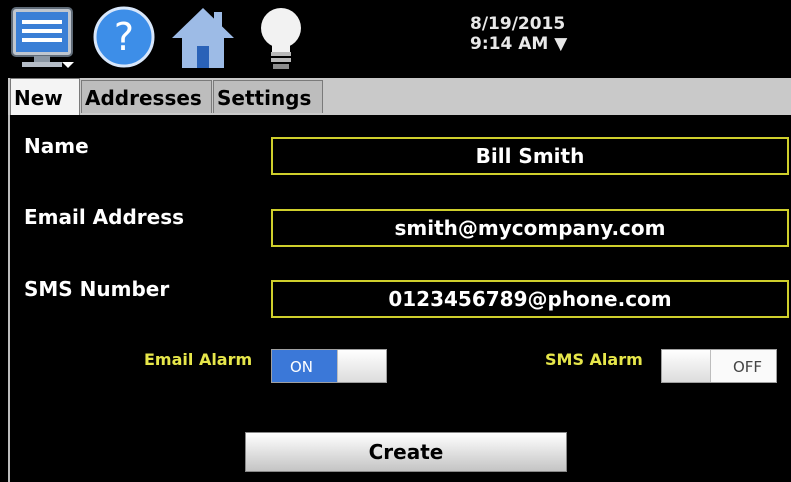 This screenshot has height=482, width=791. I want to click on home-icon, so click(203, 38).